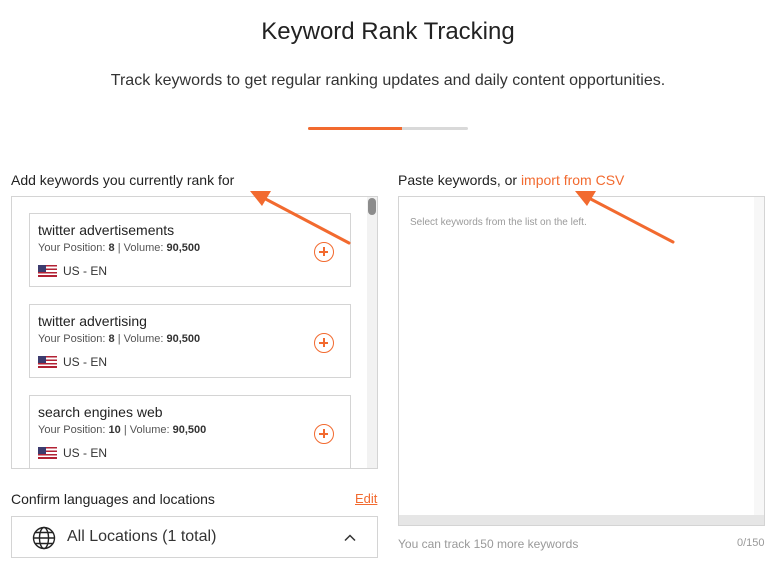  What do you see at coordinates (388, 31) in the screenshot?
I see `page-title: Keyword Rank Tracking` at bounding box center [388, 31].